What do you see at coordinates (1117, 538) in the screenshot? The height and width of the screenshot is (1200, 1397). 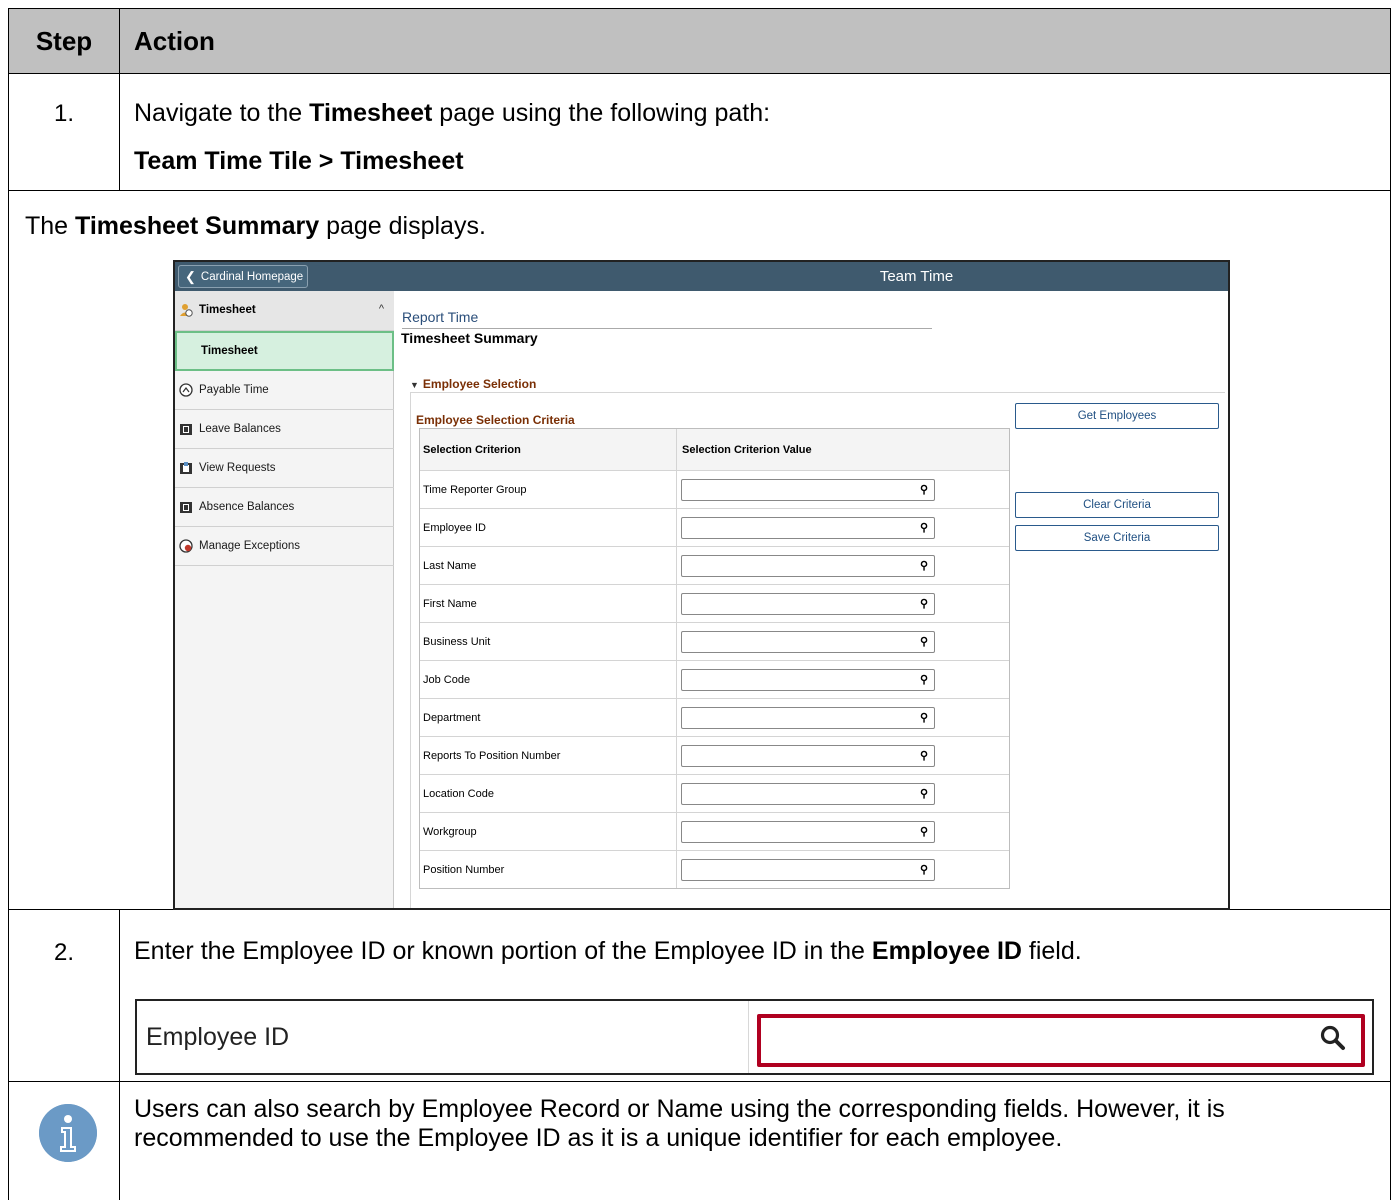 I see `save-criteria-button: Save Criteria` at bounding box center [1117, 538].